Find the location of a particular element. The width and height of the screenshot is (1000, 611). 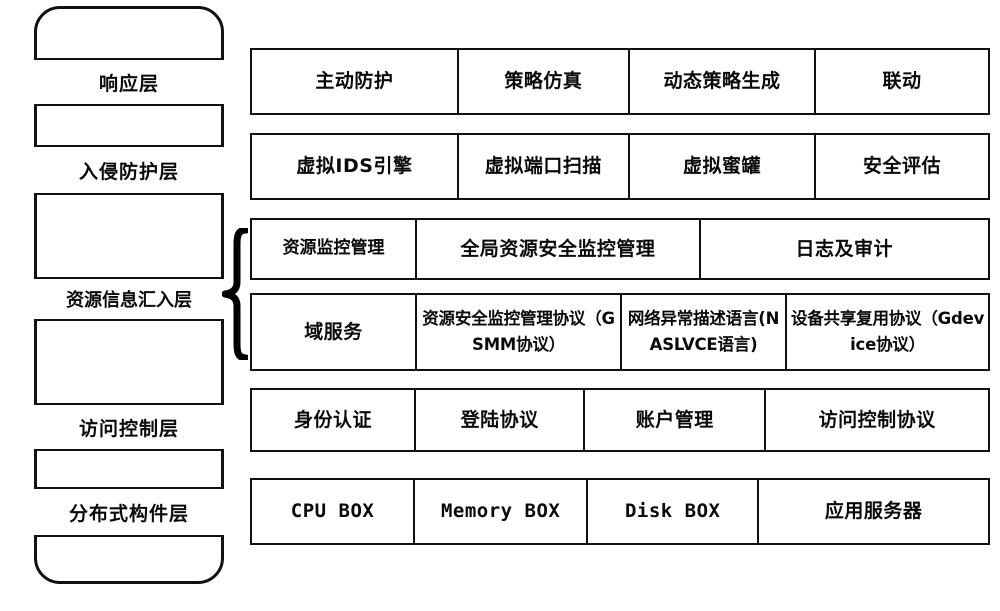

stack-band-label: 分布式构件层 is located at coordinates (128, 513).